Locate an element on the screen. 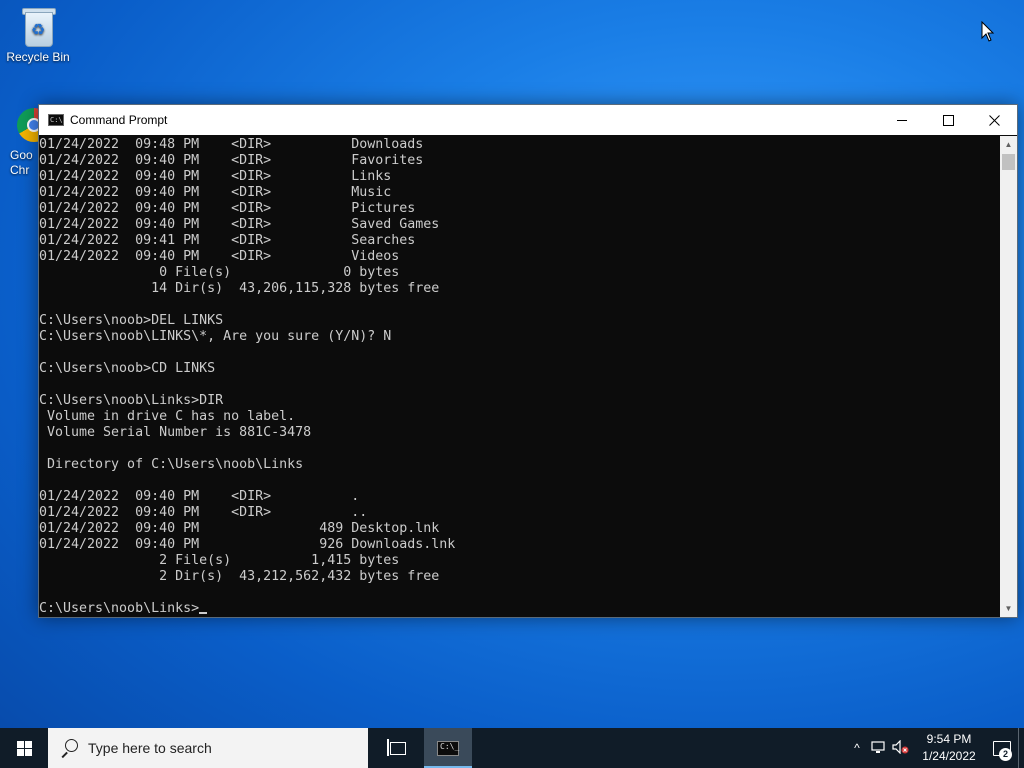 The height and width of the screenshot is (768, 1024). taskbar-search-box: Type here to search is located at coordinates (208, 748).